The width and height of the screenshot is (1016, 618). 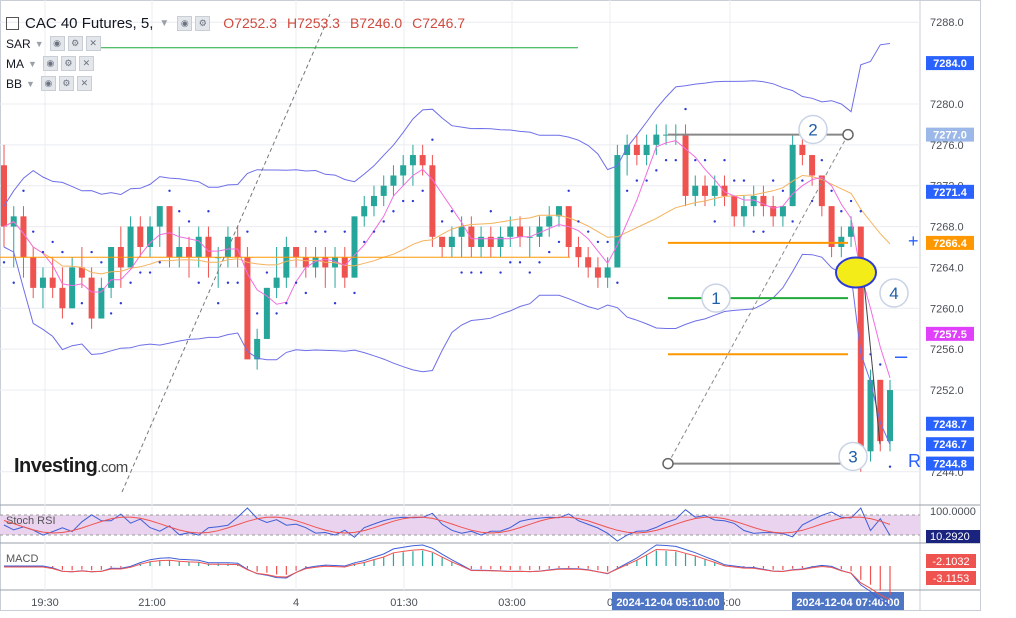 I want to click on macd-label: MACD, so click(x=22, y=559).